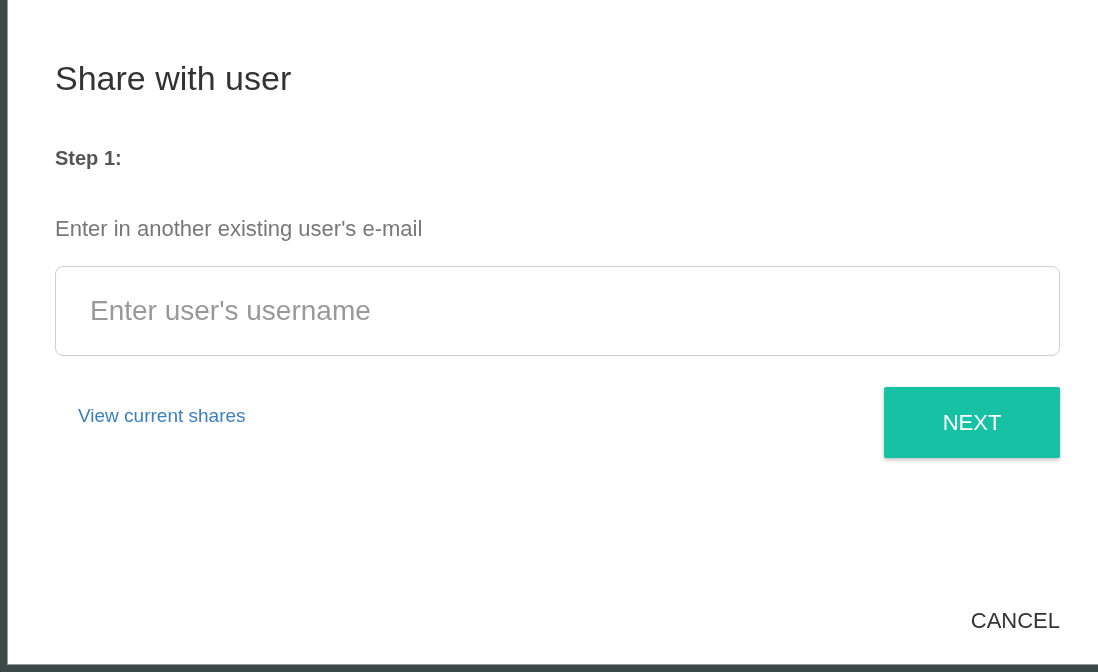  I want to click on cancel-button: CANCEL, so click(1015, 621).